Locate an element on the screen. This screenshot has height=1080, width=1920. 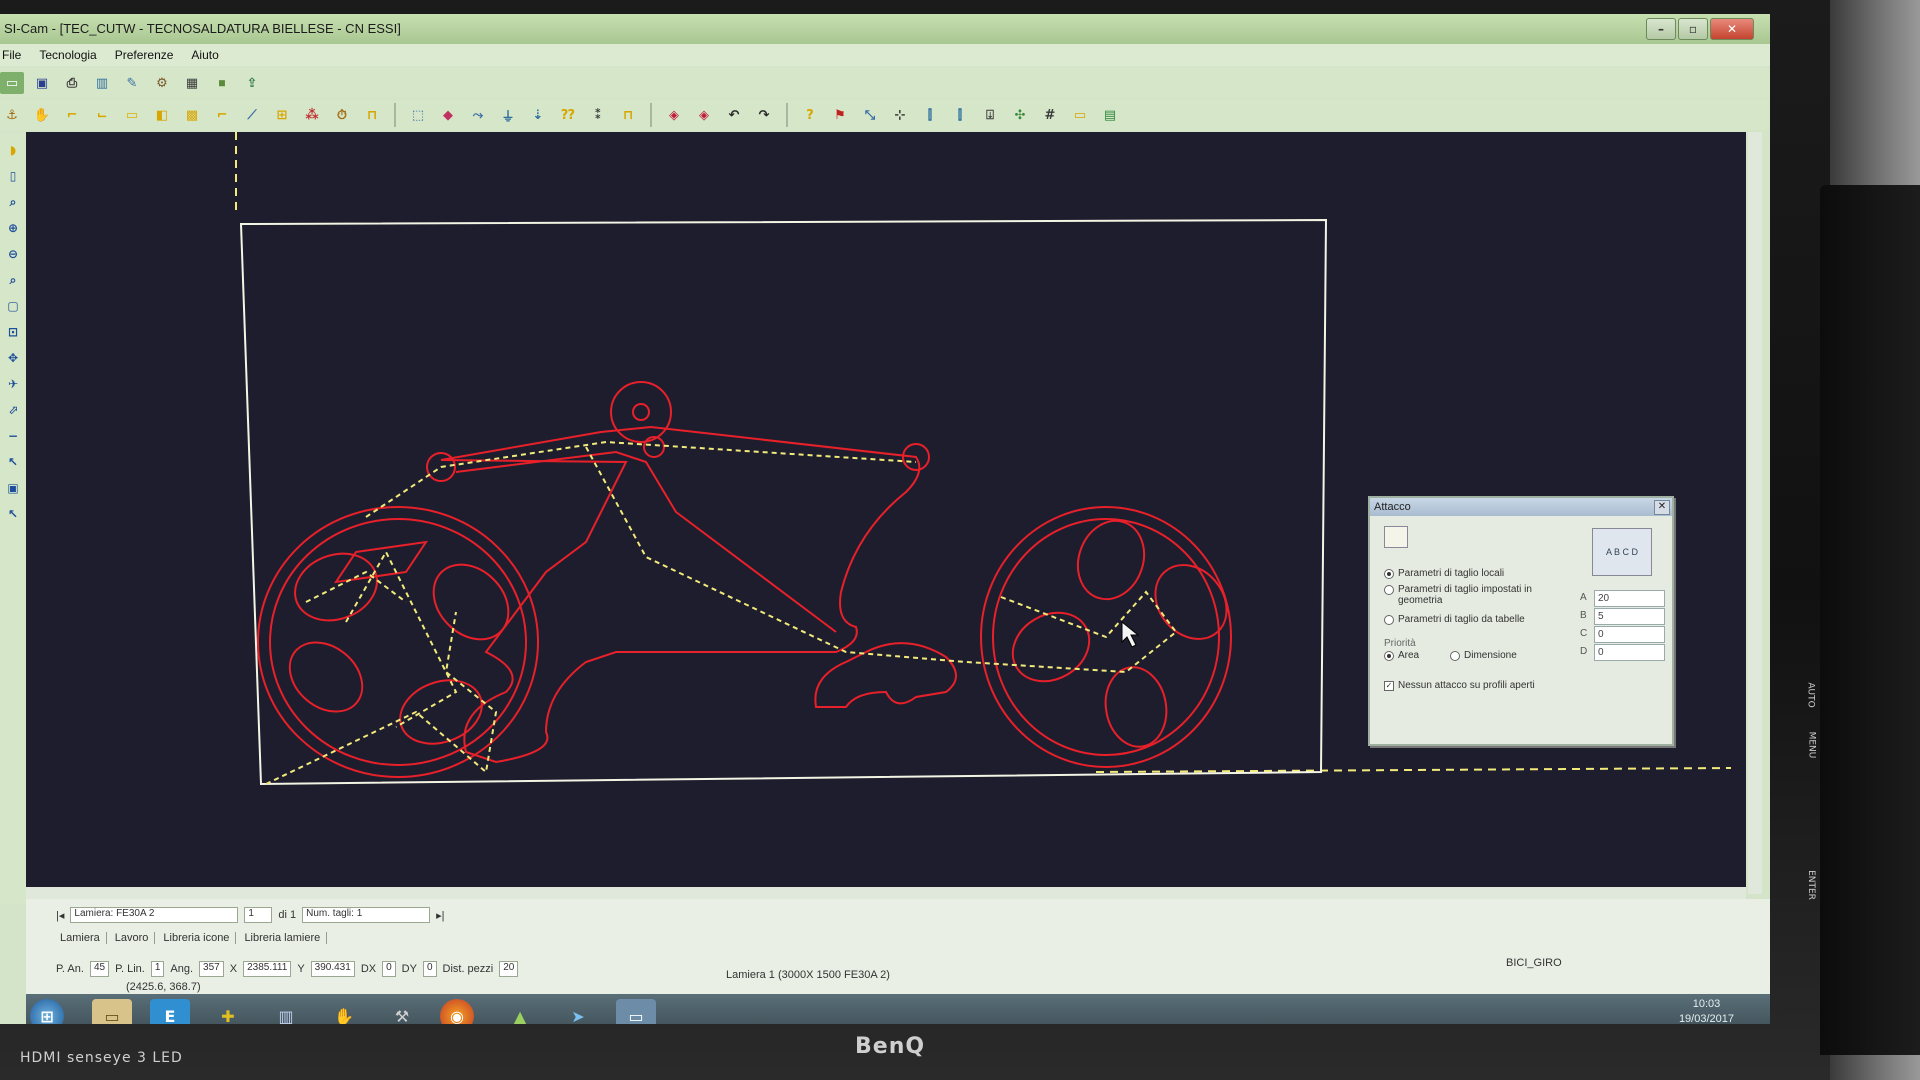
flag-icon: ⚑ is located at coordinates (840, 115).